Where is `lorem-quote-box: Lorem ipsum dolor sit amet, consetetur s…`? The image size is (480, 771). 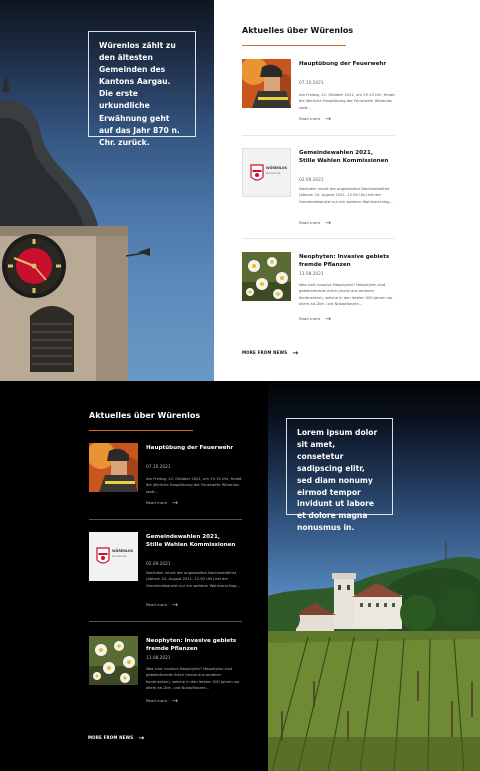
lorem-quote-box: Lorem ipsum dolor sit amet, consetetur s… is located at coordinates (339, 475).